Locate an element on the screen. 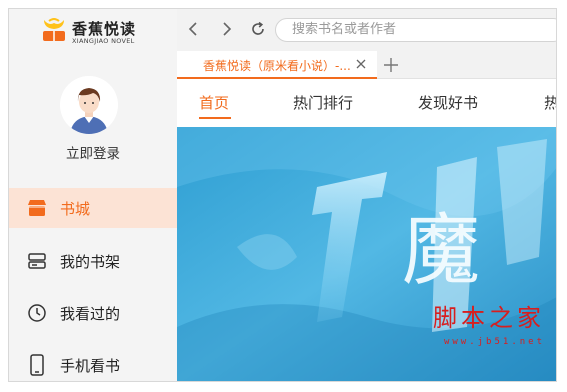 This screenshot has height=392, width=567. sidebar-item-label: 我看过的 is located at coordinates (90, 313).